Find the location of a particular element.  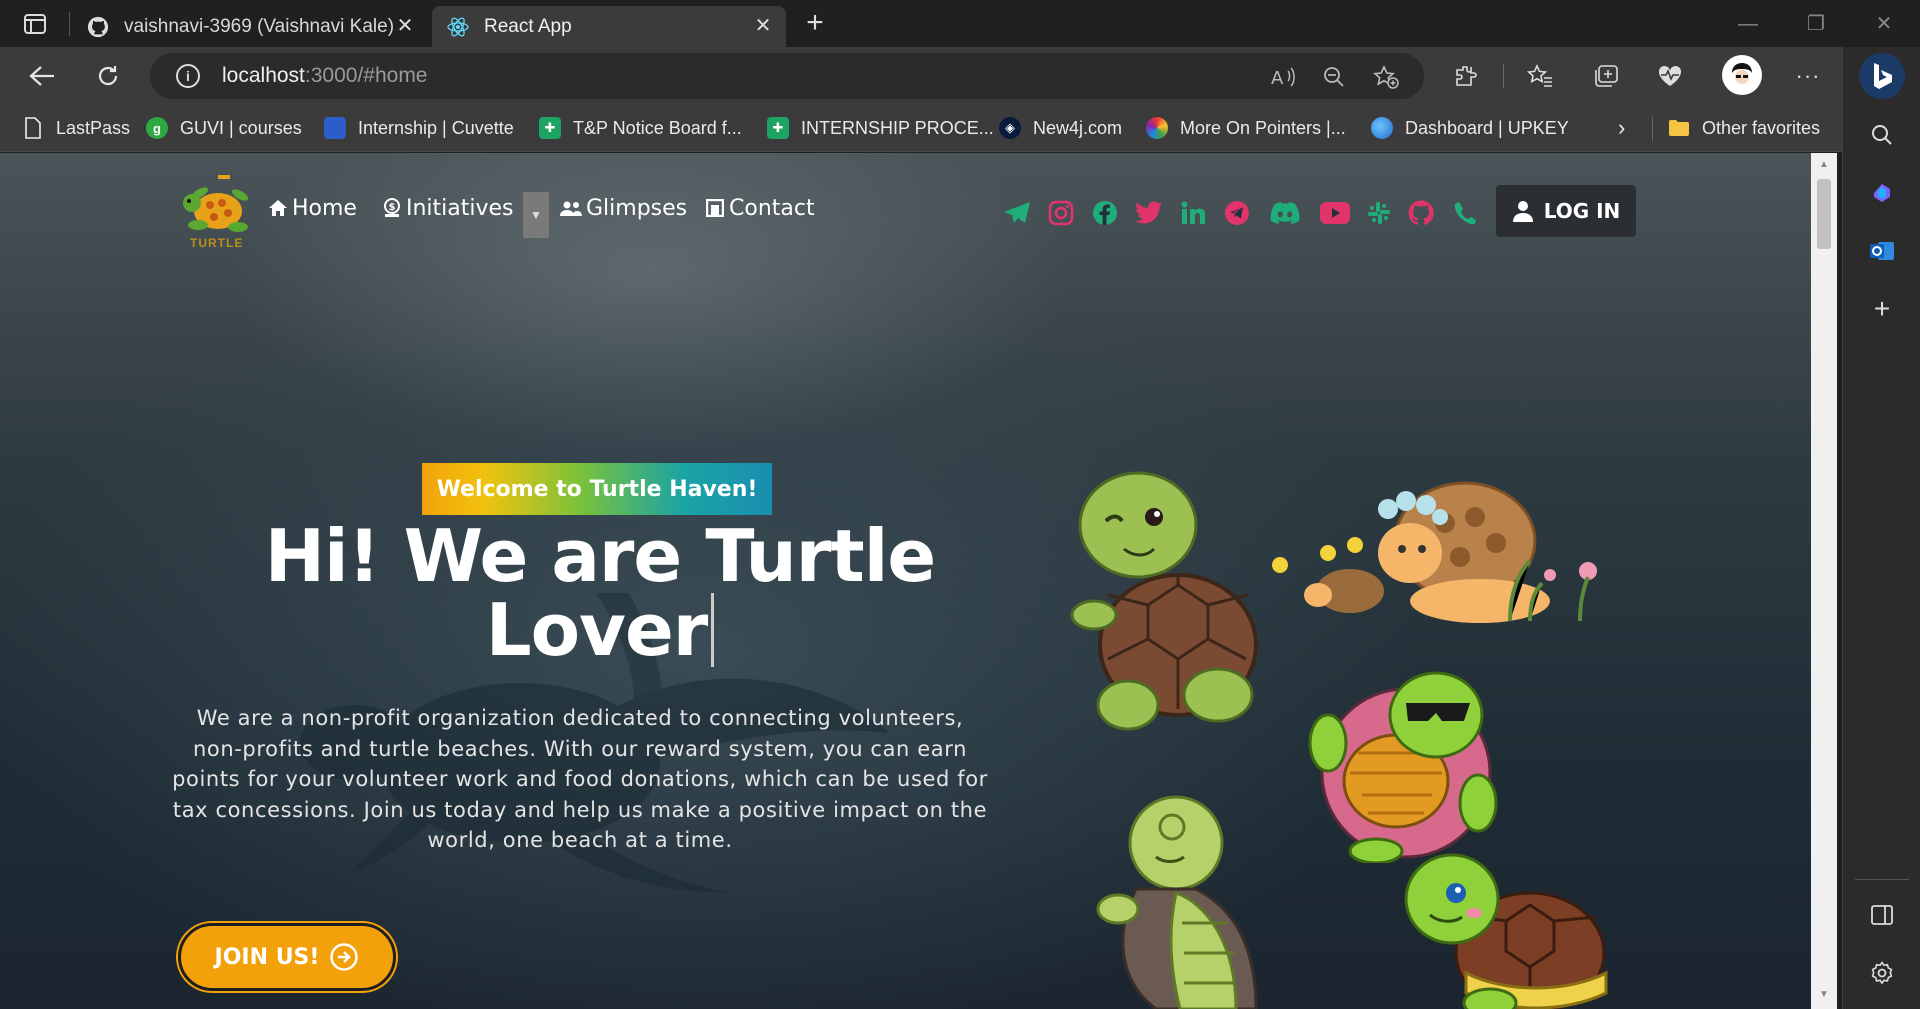

guvi-icon: g is located at coordinates (157, 128).